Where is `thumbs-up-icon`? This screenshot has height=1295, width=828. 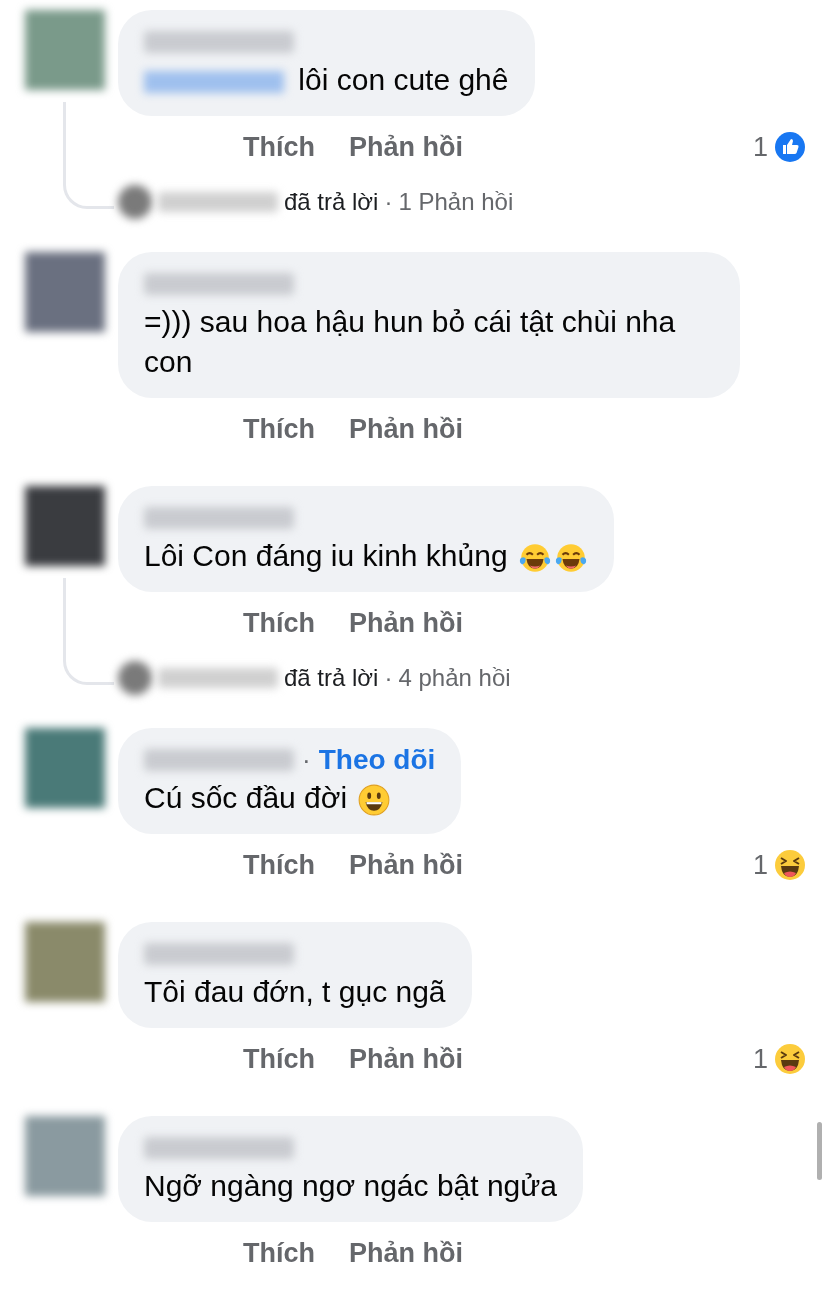 thumbs-up-icon is located at coordinates (790, 147).